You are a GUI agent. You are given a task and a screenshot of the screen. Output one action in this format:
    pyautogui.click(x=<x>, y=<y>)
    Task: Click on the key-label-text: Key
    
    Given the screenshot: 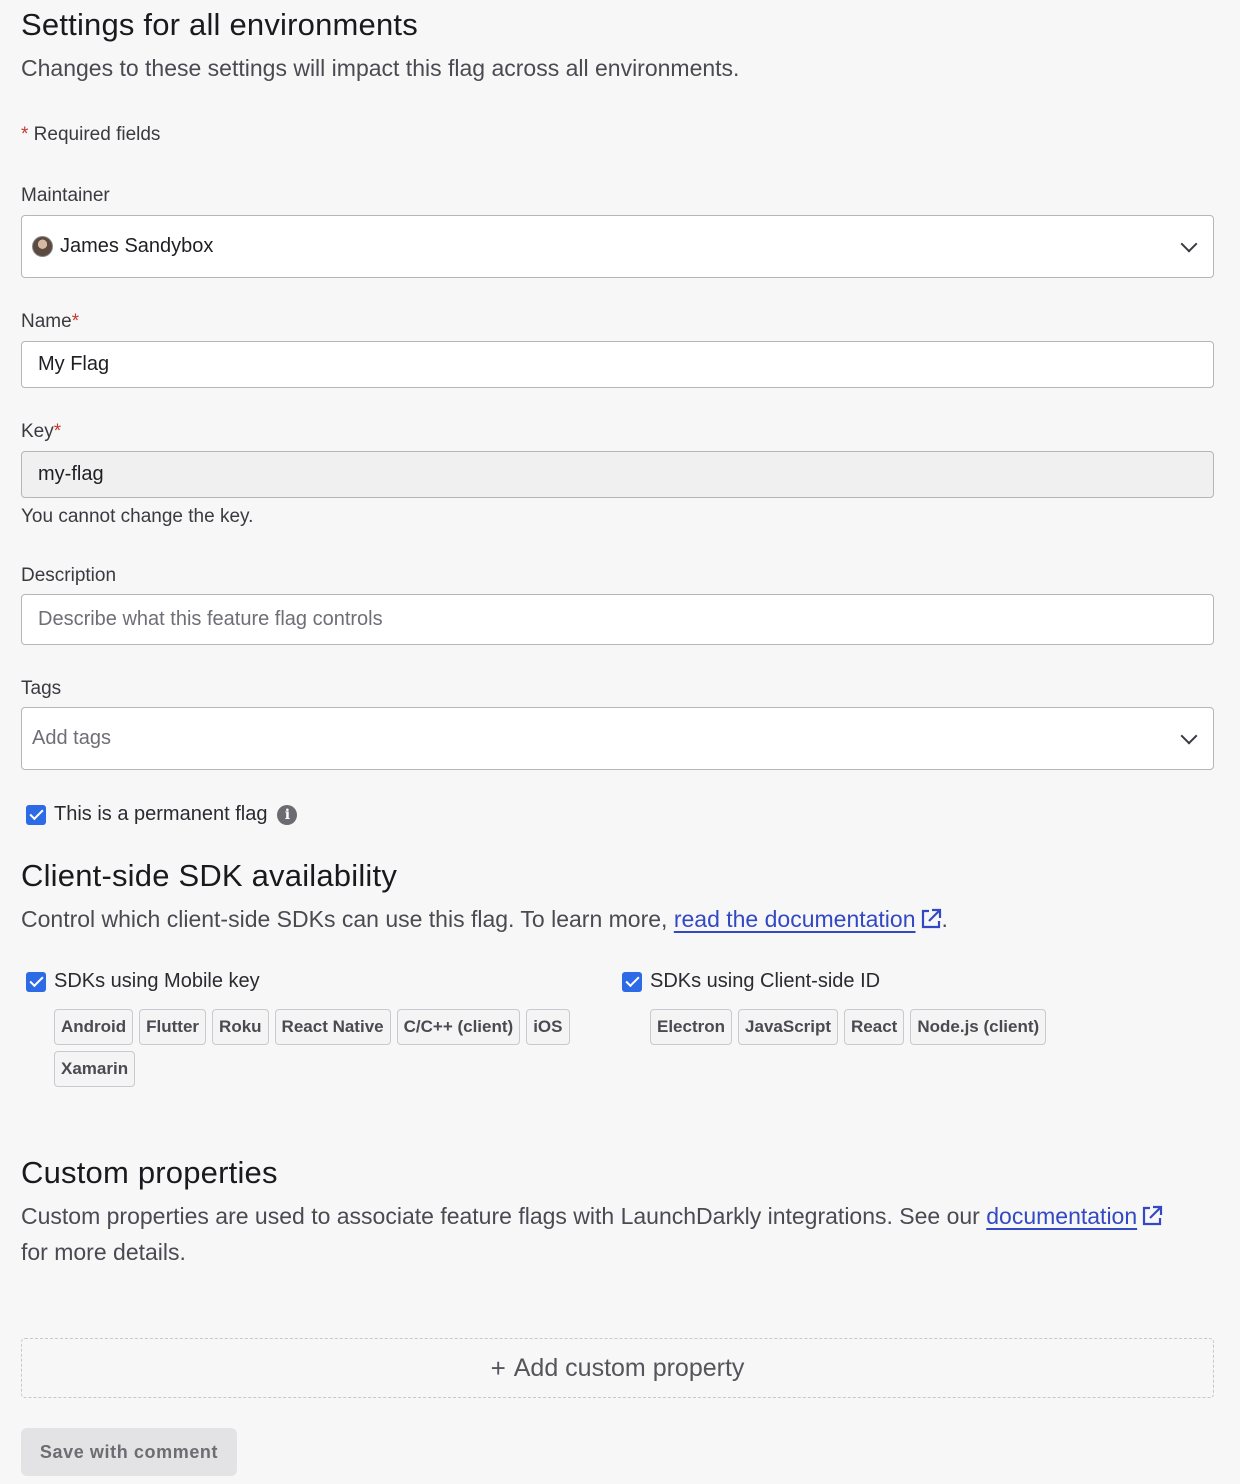 What is the action you would take?
    pyautogui.click(x=37, y=431)
    